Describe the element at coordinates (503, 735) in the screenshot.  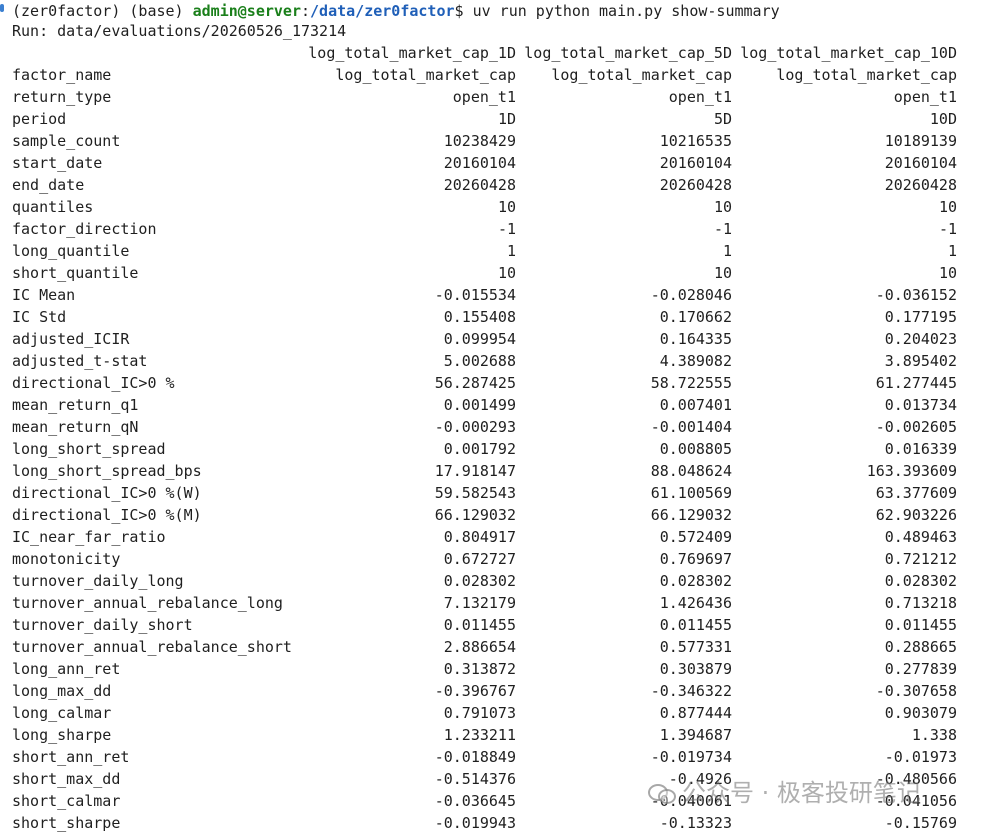
I see `table-row: long_sharpe 1.233211 1.394687 1.338` at that location.